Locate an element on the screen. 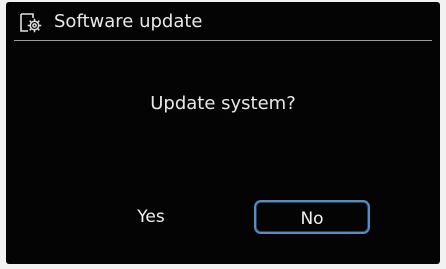 The width and height of the screenshot is (446, 269). update-prompt: Update system? is located at coordinates (223, 103).